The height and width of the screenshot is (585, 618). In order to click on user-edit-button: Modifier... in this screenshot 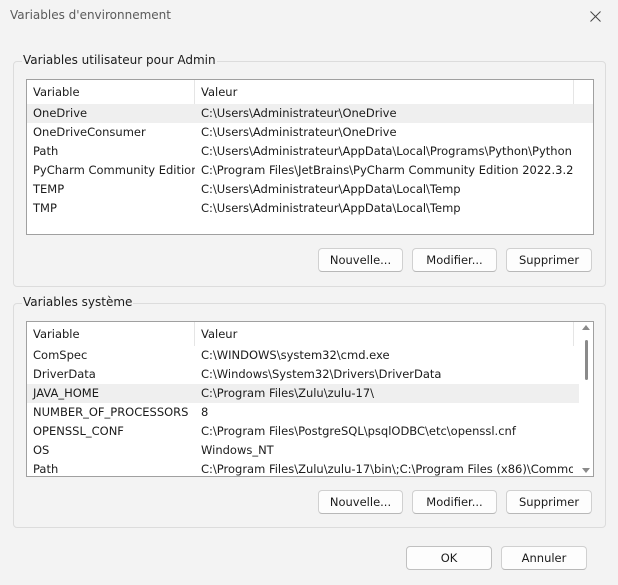, I will do `click(454, 260)`.